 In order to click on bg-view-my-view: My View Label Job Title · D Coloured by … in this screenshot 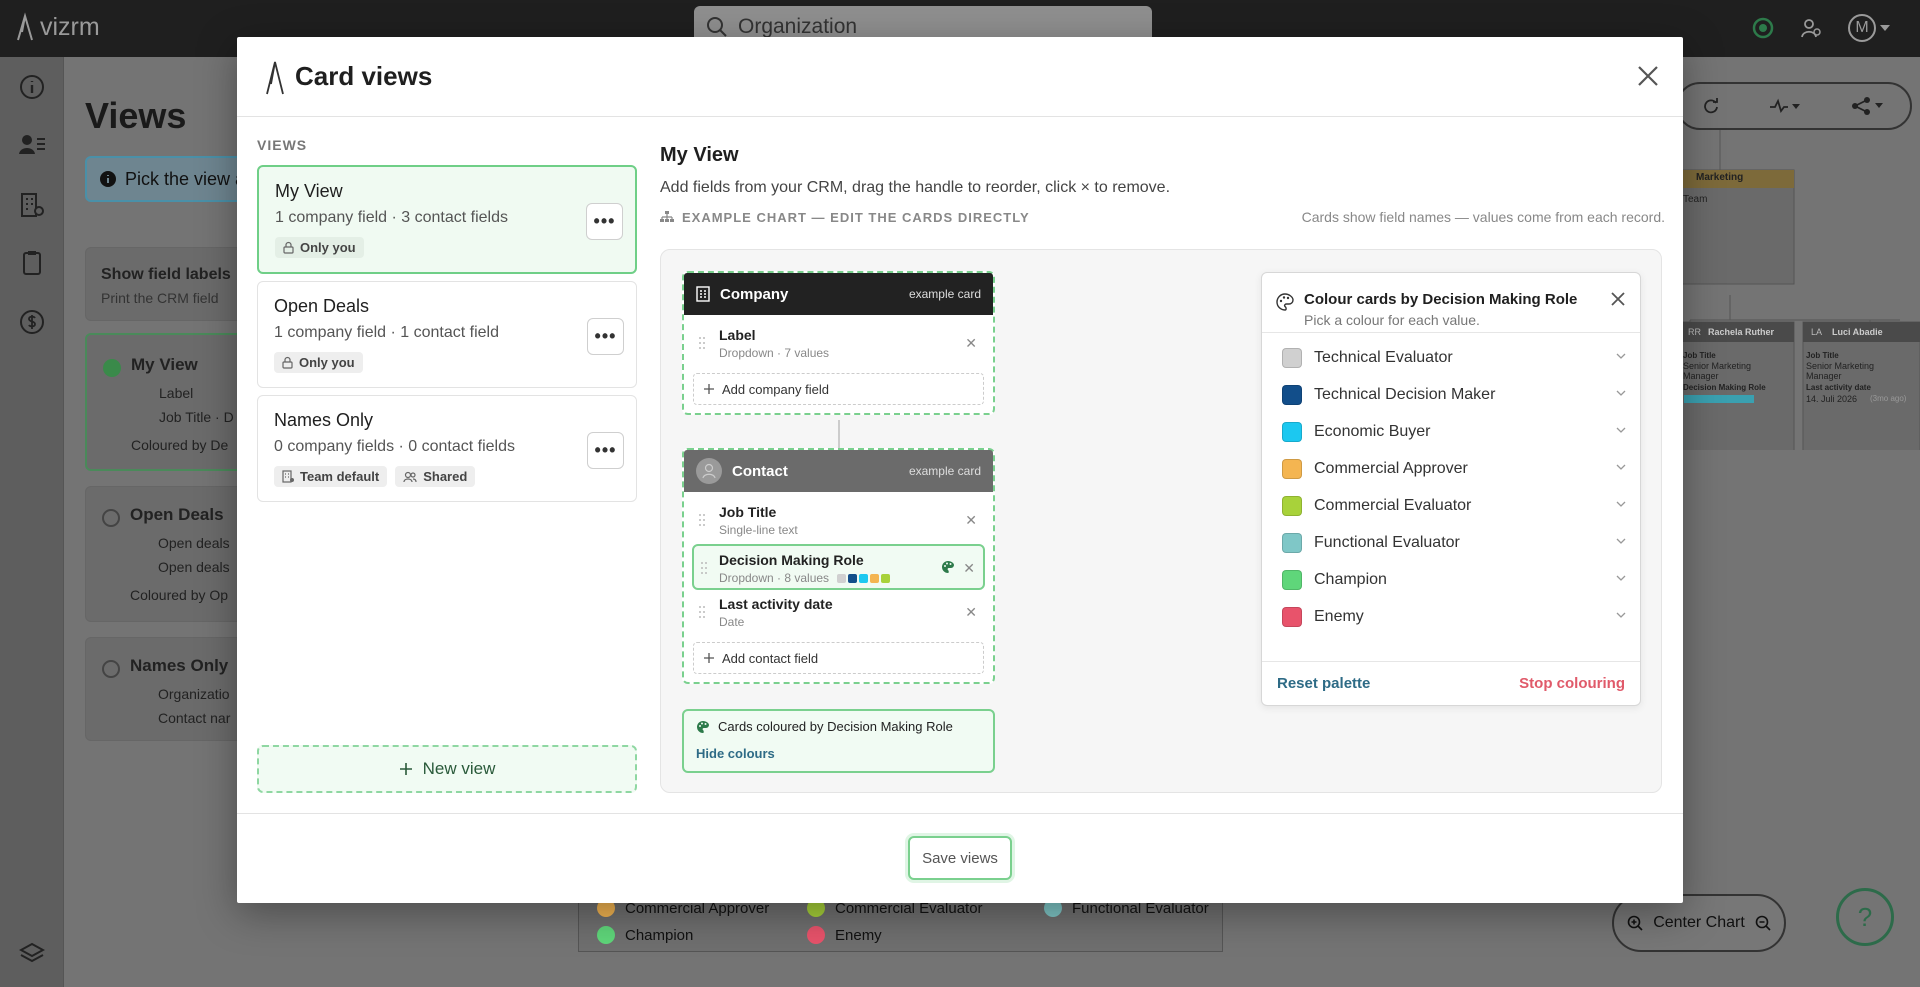, I will do `click(165, 402)`.